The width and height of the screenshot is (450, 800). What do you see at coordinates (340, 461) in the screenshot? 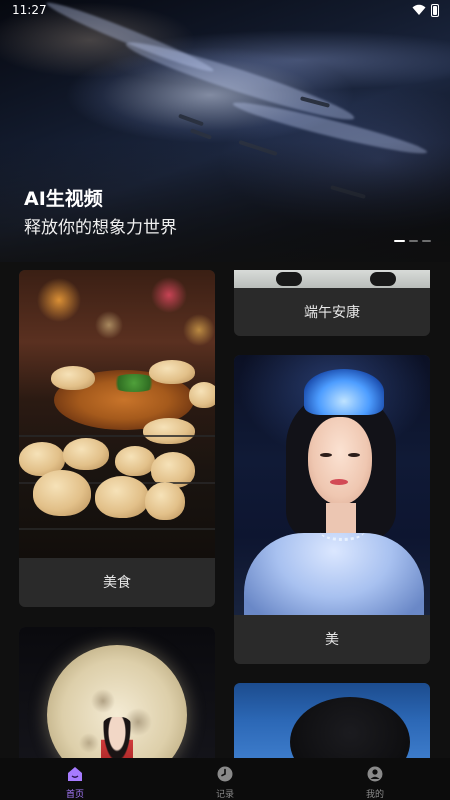
I see `face` at bounding box center [340, 461].